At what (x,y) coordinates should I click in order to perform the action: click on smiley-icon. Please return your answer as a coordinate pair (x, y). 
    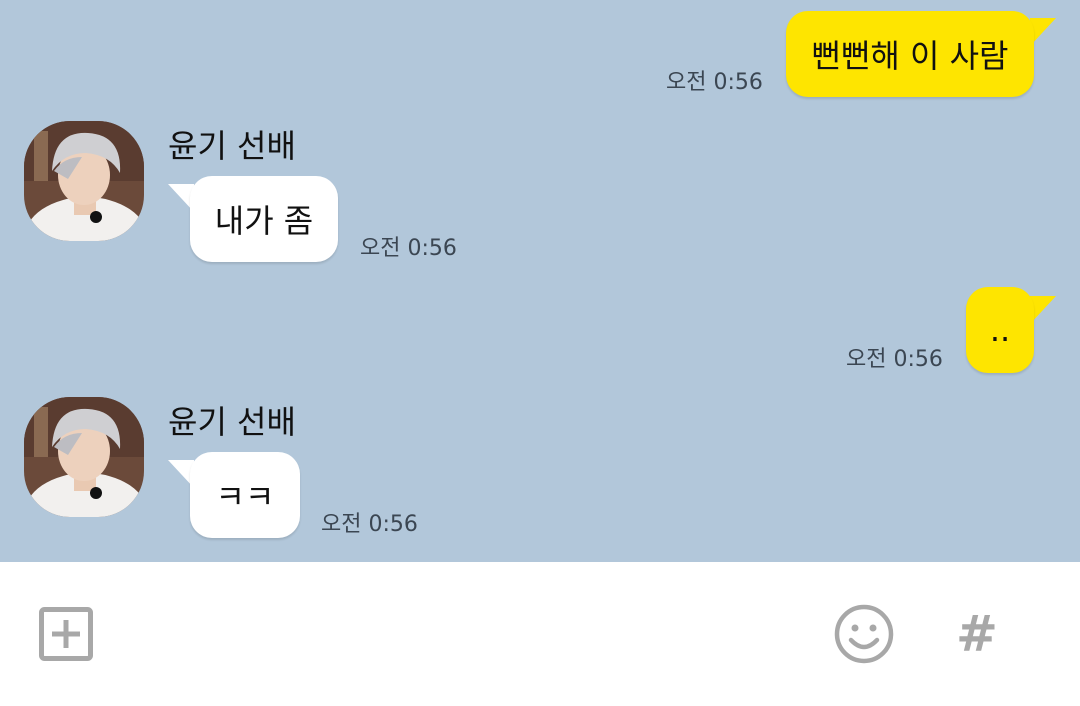
    Looking at the image, I should click on (864, 636).